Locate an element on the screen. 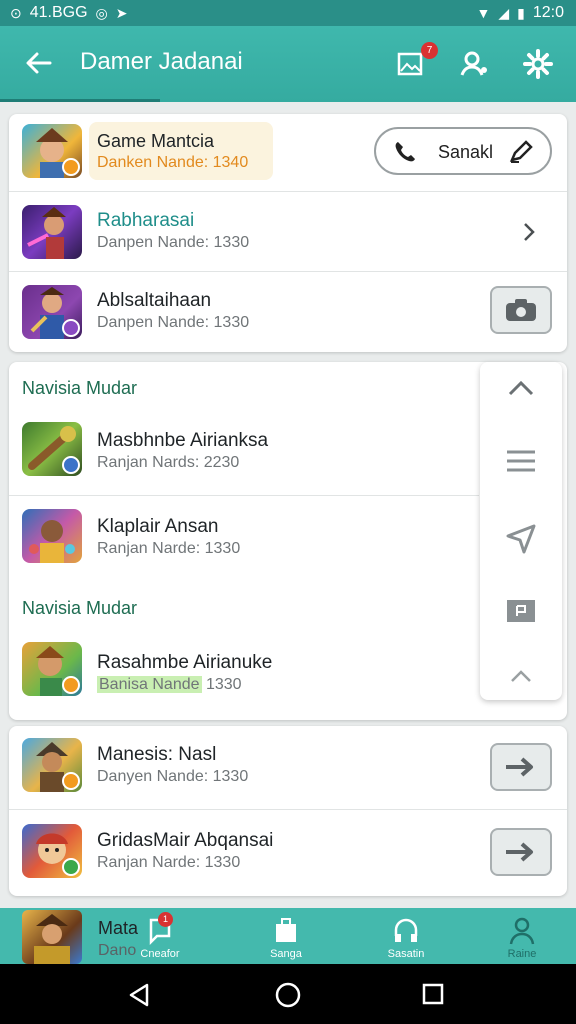 This screenshot has height=1024, width=576. camera-button is located at coordinates (521, 310).